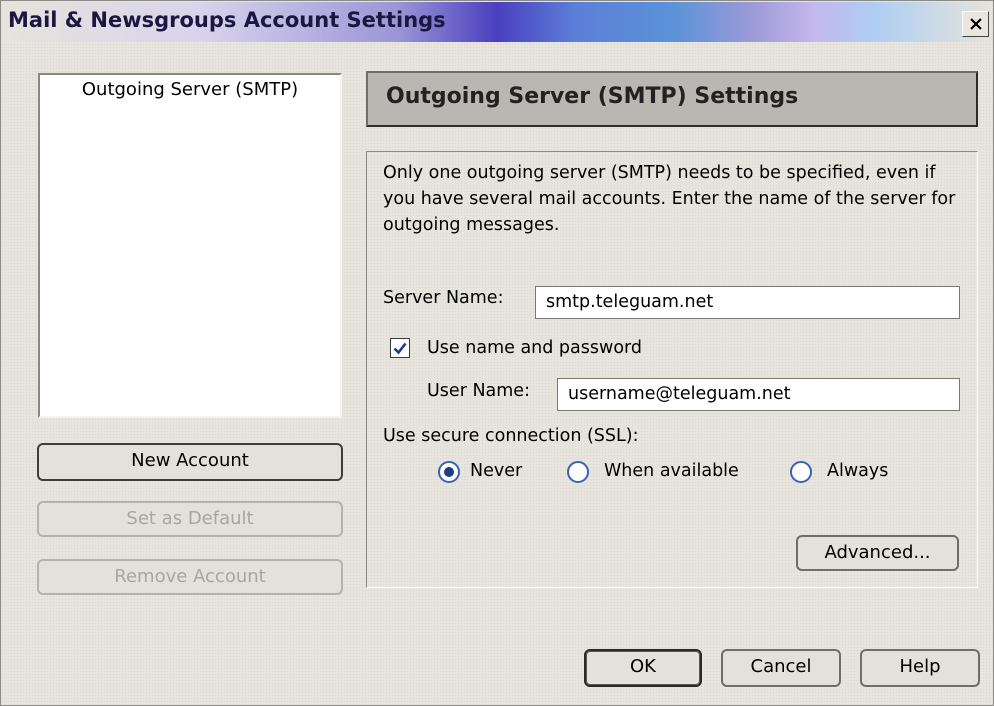  Describe the element at coordinates (190, 577) in the screenshot. I see `remove-account-button: Remove Account` at that location.